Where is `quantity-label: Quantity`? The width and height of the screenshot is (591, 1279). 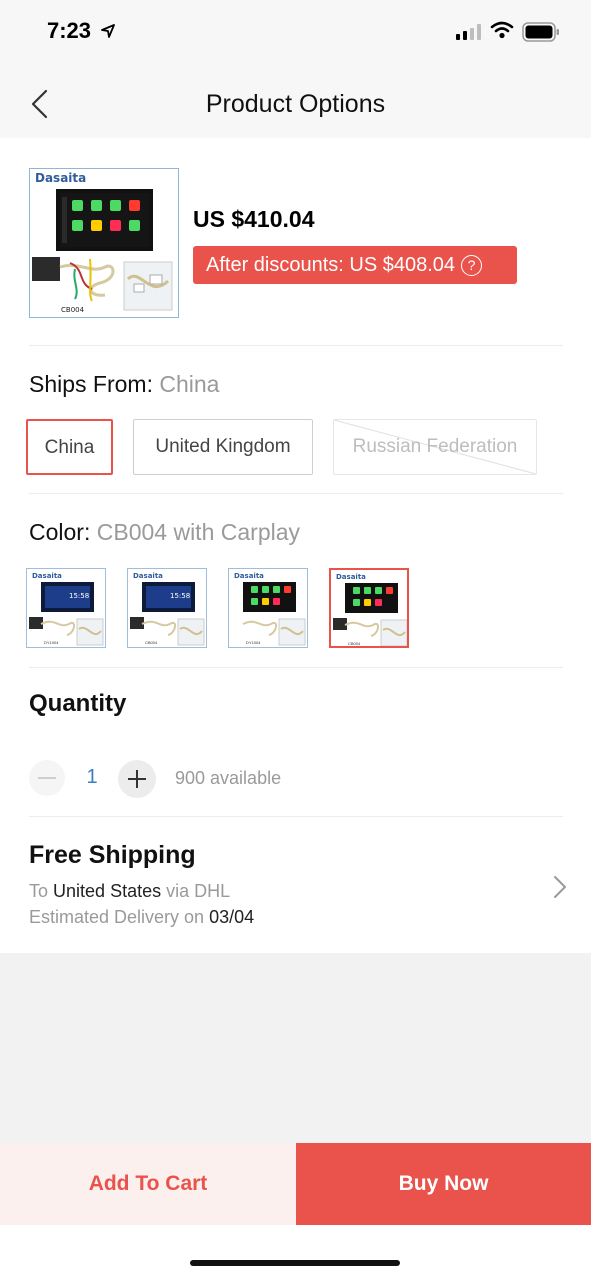 quantity-label: Quantity is located at coordinates (78, 703).